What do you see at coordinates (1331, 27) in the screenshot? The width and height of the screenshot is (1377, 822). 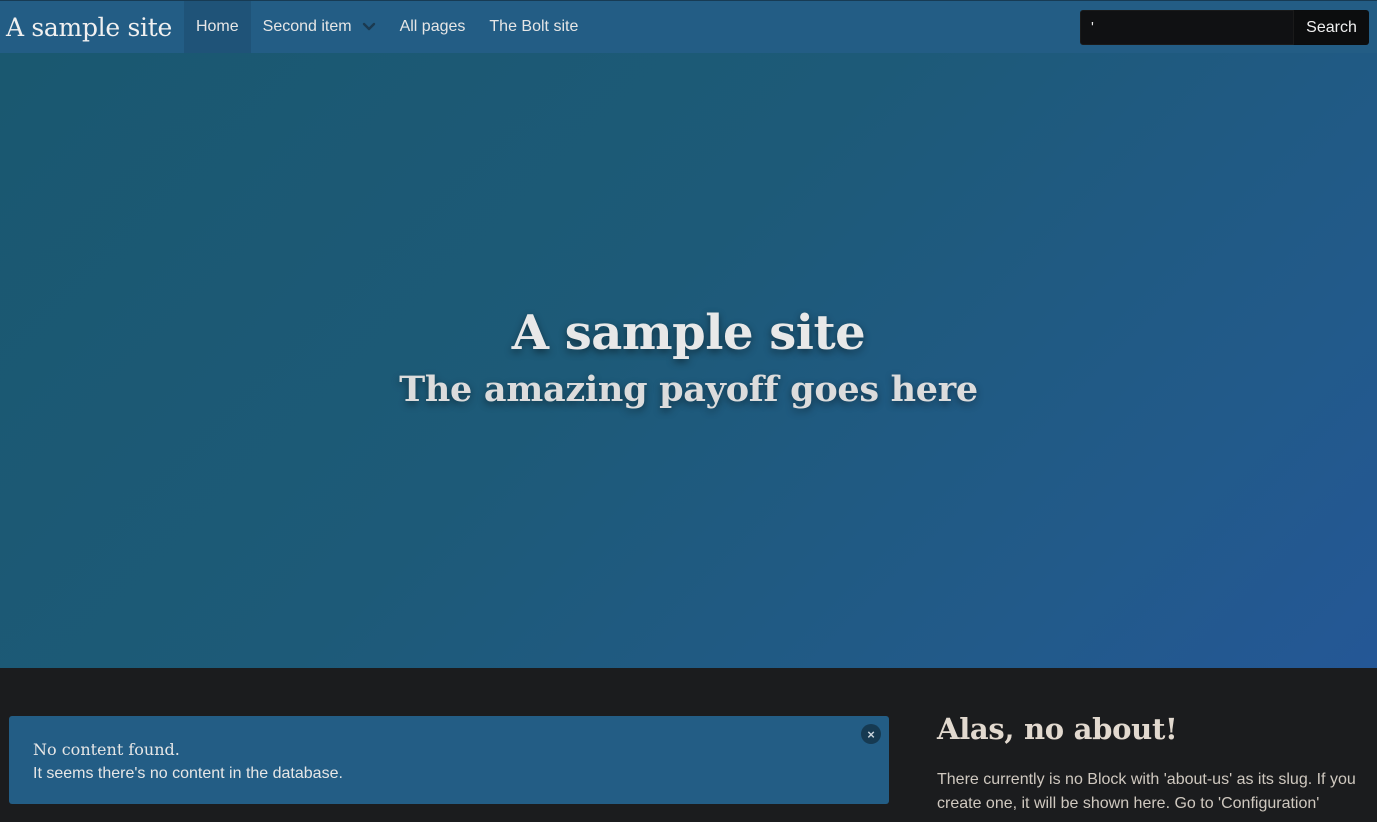 I see `search-button: Search` at bounding box center [1331, 27].